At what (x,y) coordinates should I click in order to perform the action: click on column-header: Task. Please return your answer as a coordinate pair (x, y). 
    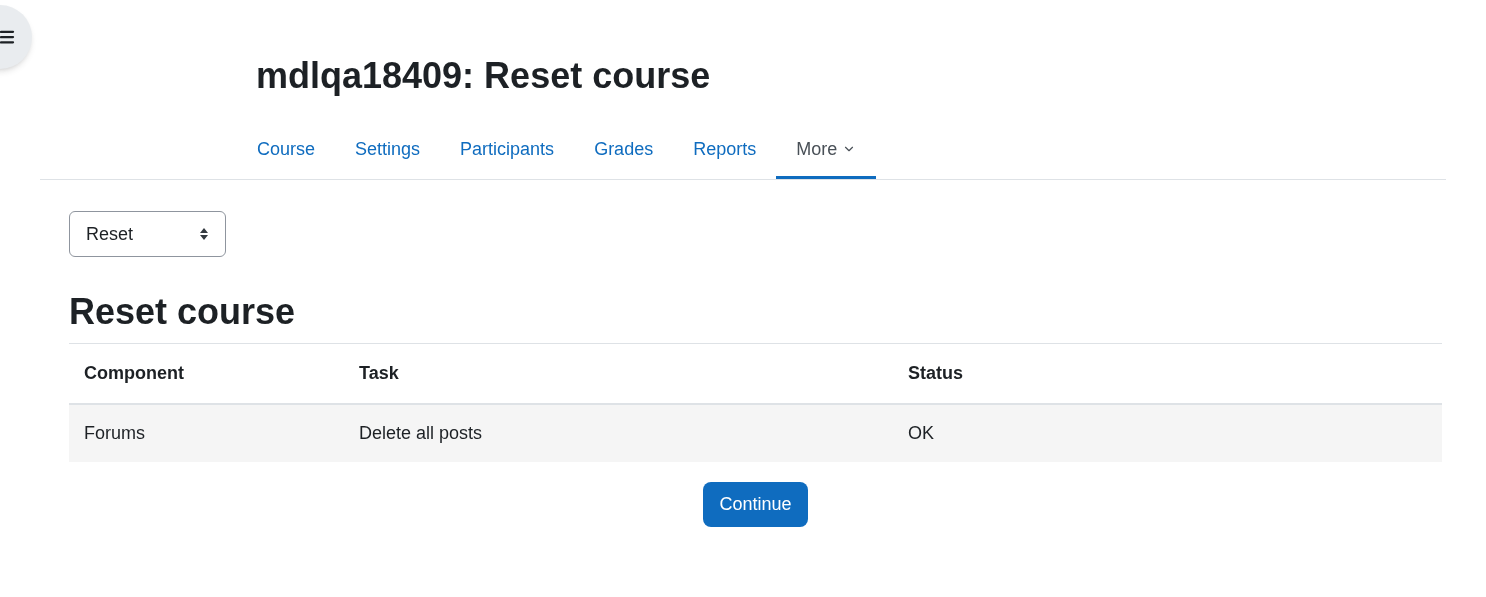
    Looking at the image, I should click on (618, 373).